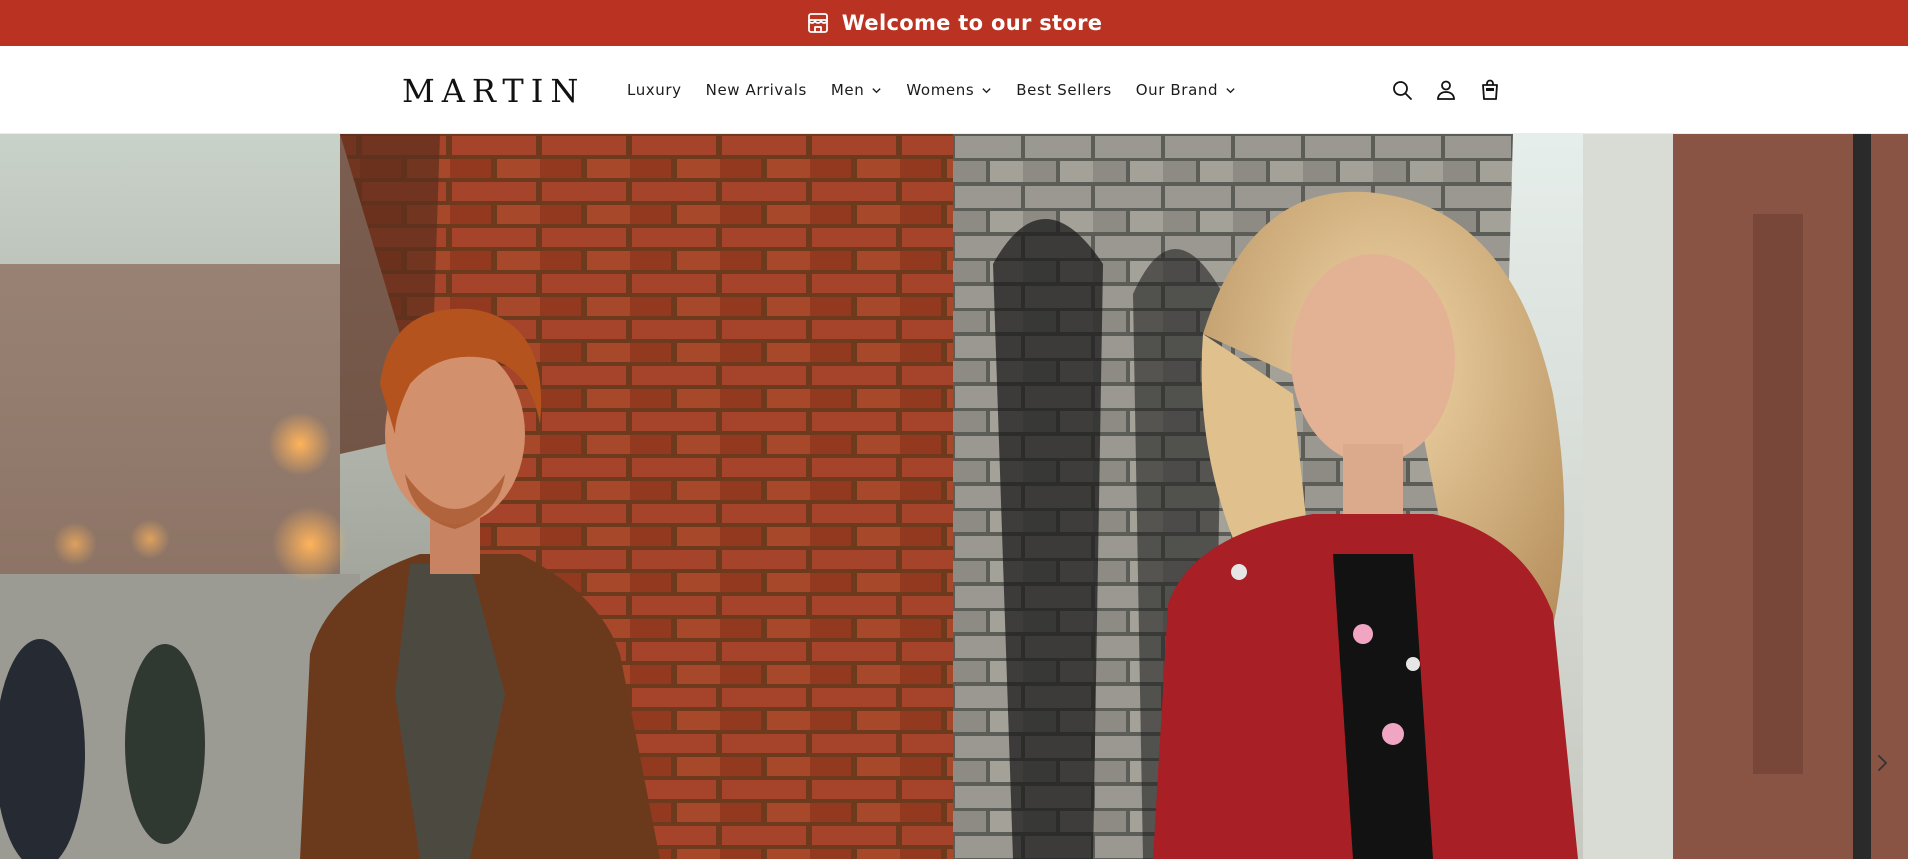 The height and width of the screenshot is (859, 1908). I want to click on nav-item-label: Luxury, so click(654, 90).